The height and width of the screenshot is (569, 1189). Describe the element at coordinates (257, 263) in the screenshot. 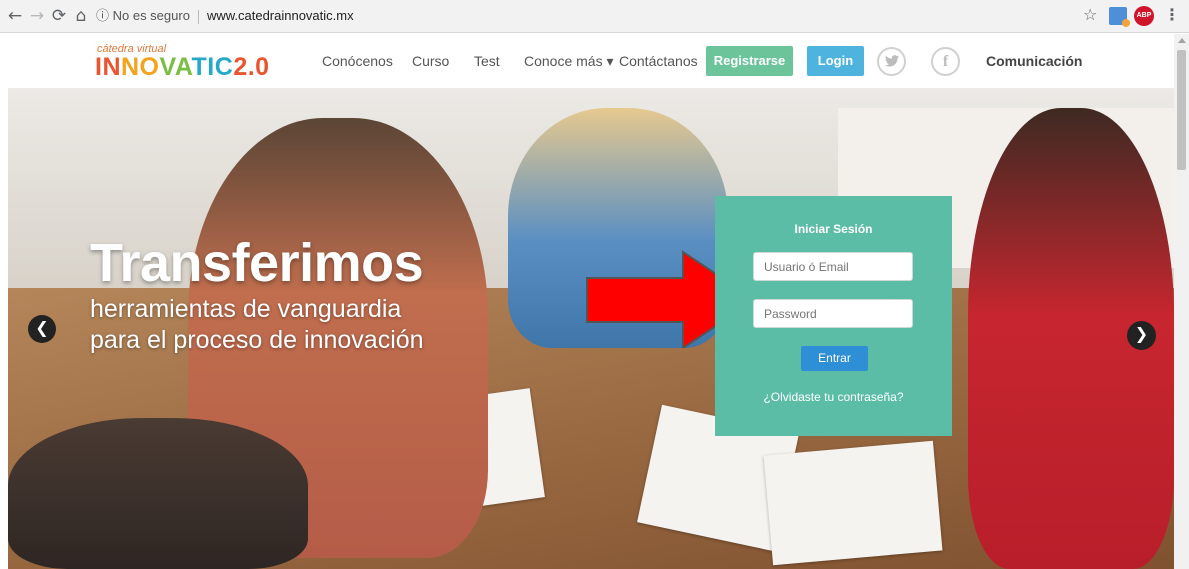

I see `hero-title: Transferimos` at that location.